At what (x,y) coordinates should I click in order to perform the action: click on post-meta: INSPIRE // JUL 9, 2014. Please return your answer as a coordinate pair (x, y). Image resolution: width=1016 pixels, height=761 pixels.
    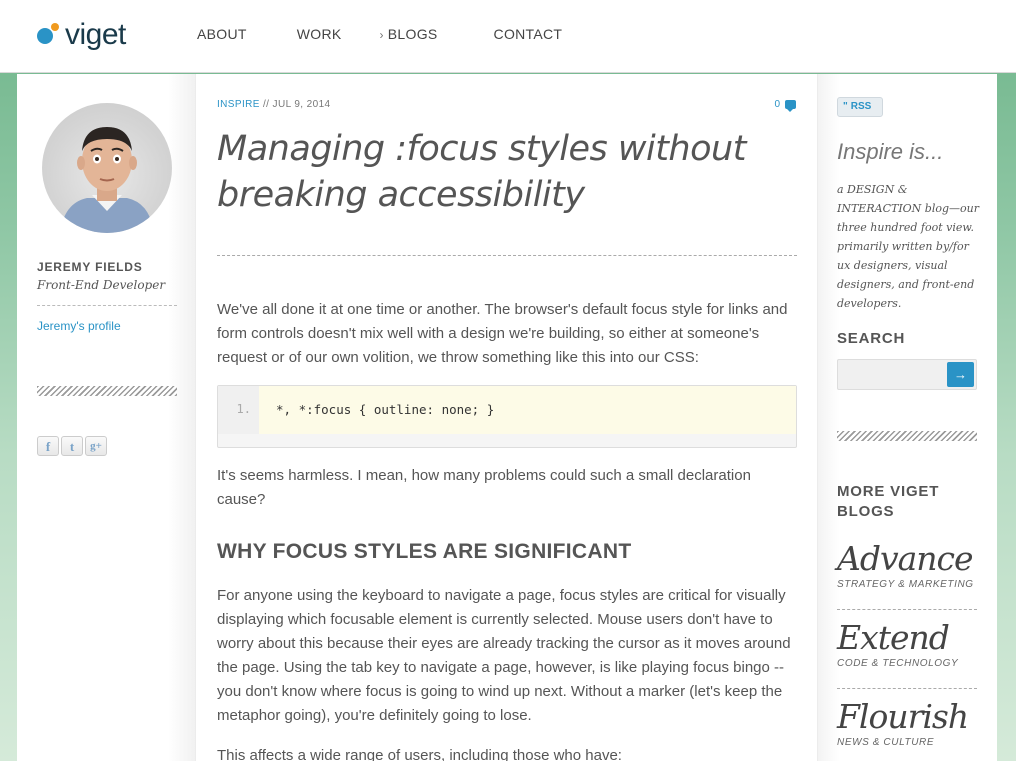
    Looking at the image, I should click on (274, 104).